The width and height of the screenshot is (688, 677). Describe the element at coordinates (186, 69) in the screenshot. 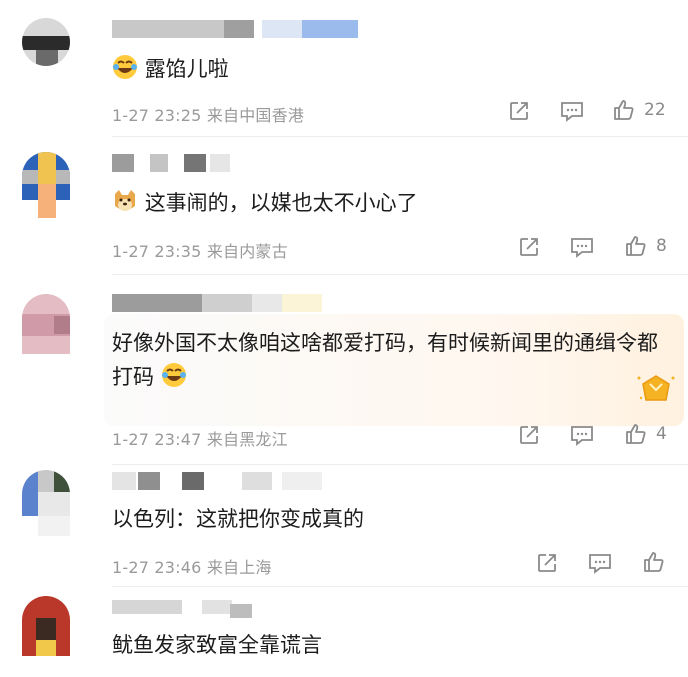

I see `comment-text-content: 露馅儿啦` at that location.